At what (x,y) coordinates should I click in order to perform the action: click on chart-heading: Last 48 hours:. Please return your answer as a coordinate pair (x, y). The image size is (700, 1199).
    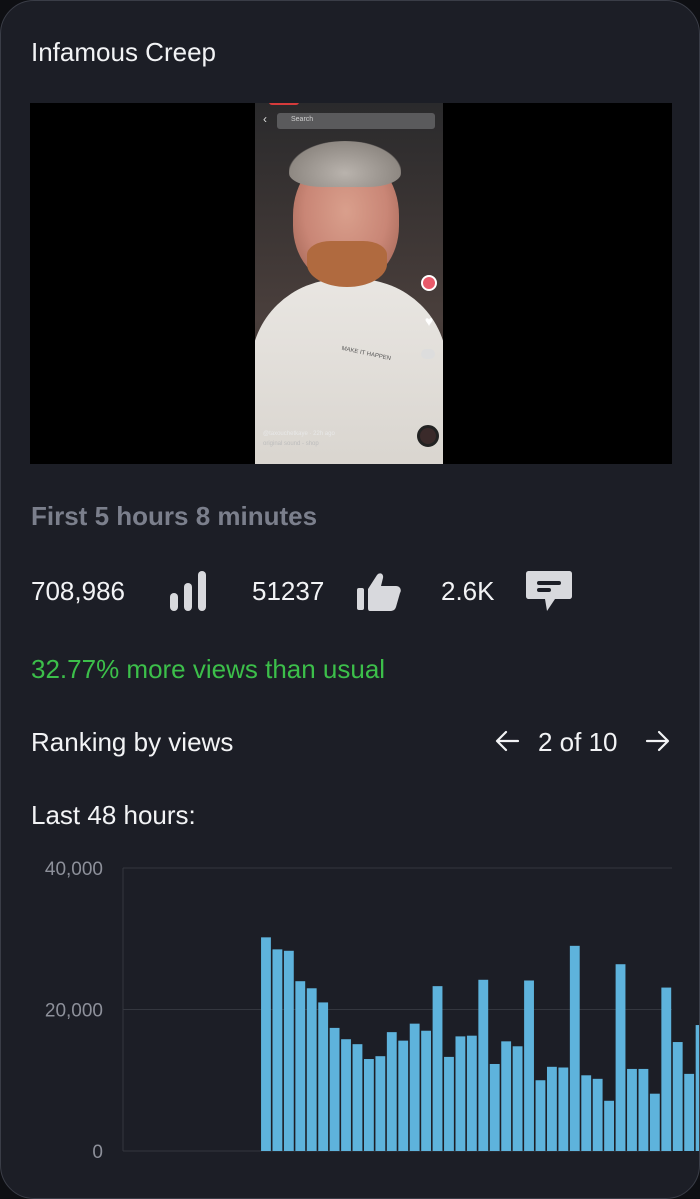
    Looking at the image, I should click on (113, 815).